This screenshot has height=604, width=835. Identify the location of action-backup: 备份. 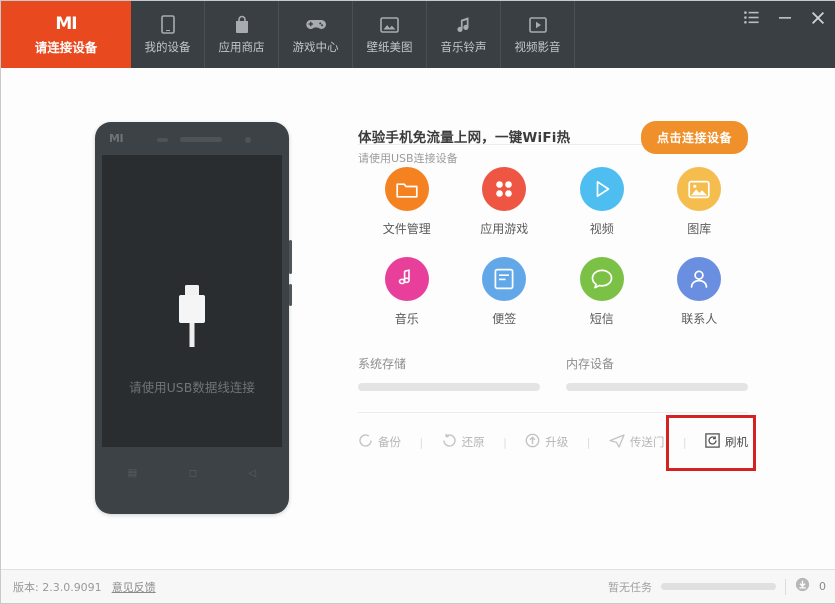
(379, 442).